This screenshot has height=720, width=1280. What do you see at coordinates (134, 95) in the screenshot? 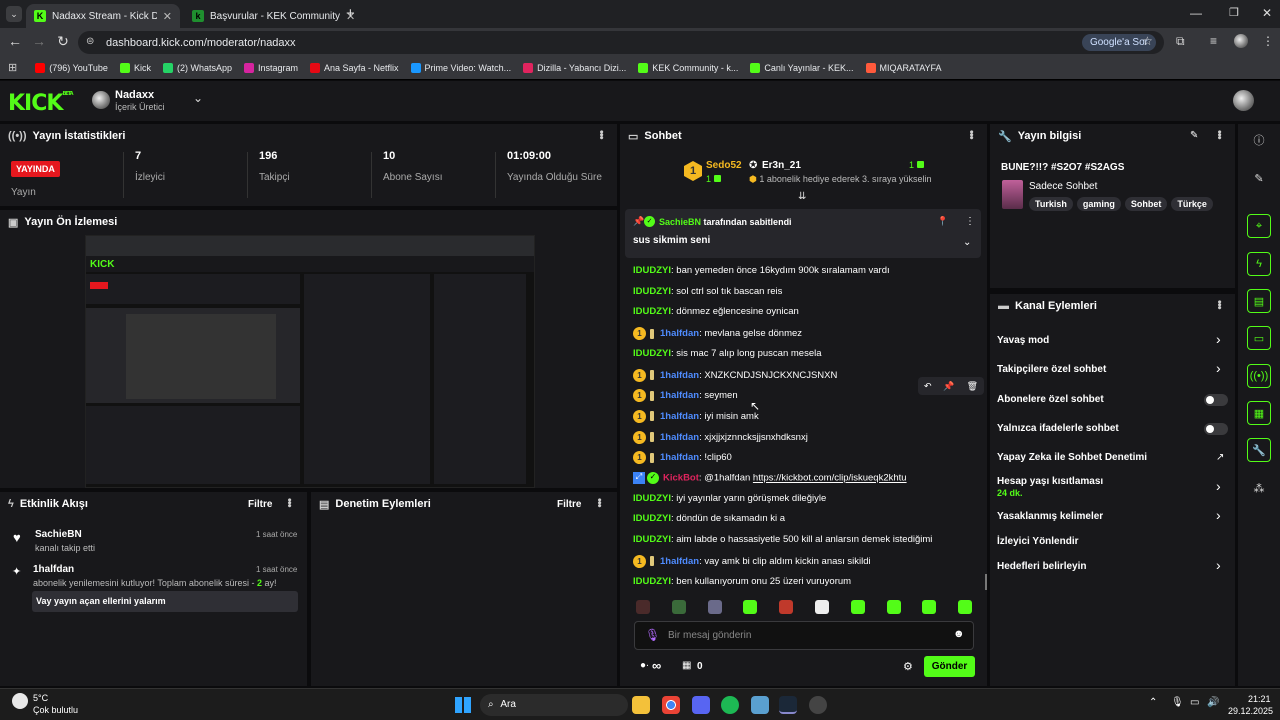
I see `channel-name: Nadaxx` at bounding box center [134, 95].